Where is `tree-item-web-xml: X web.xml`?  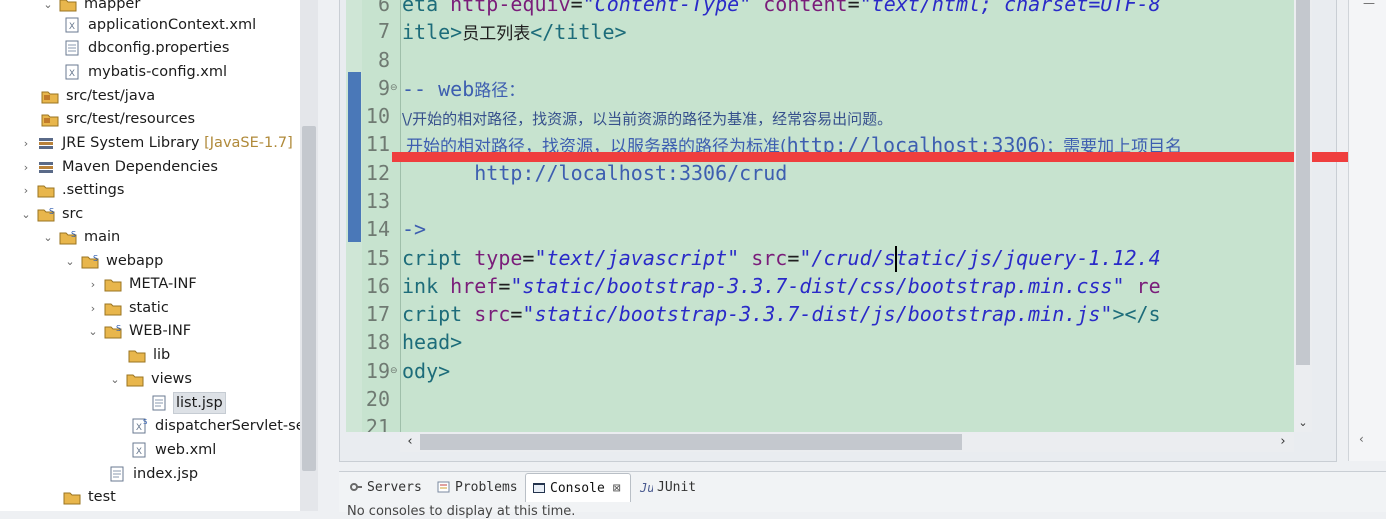 tree-item-web-xml: X web.xml is located at coordinates (174, 450).